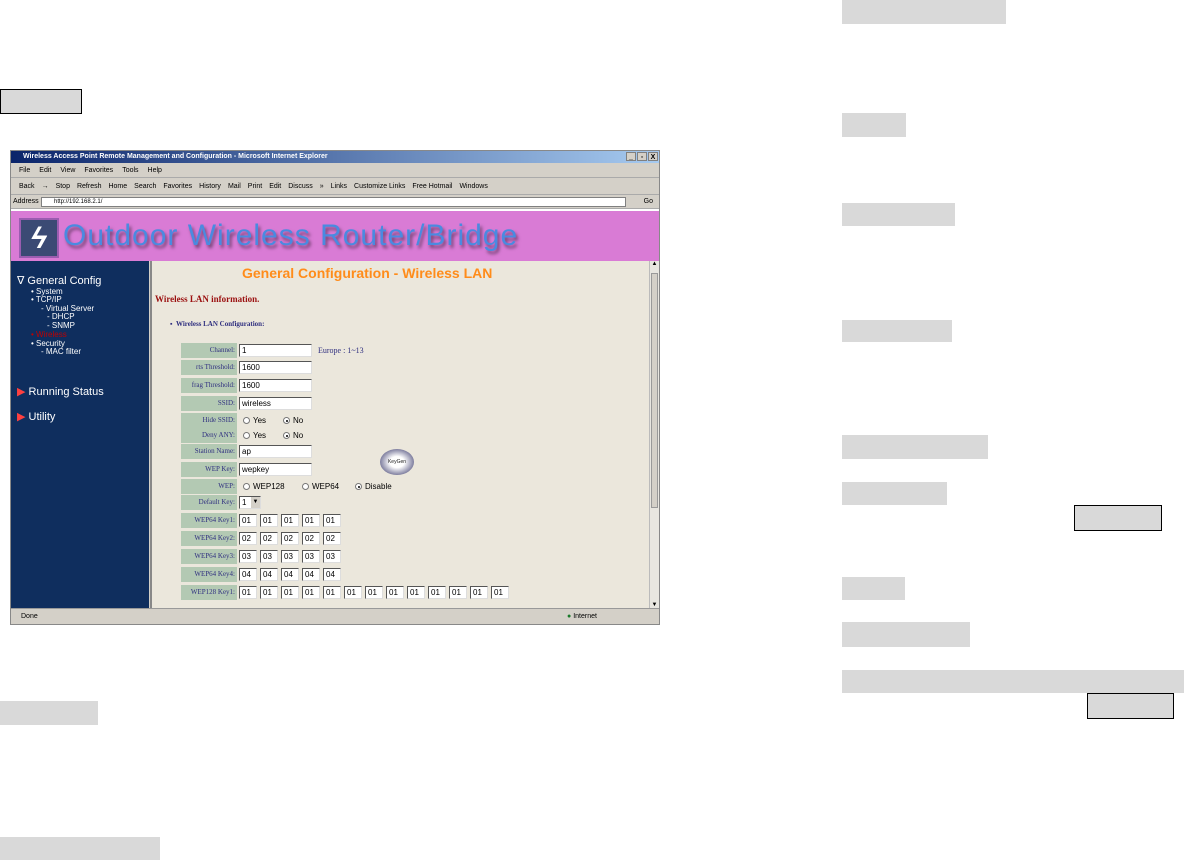 The height and width of the screenshot is (860, 1184). Describe the element at coordinates (117, 186) in the screenshot. I see `home-button: Home` at that location.